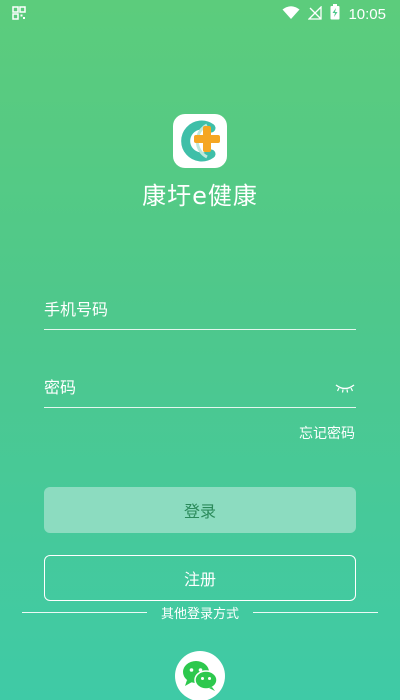  I want to click on app-name: 康圩e健康, so click(200, 196).